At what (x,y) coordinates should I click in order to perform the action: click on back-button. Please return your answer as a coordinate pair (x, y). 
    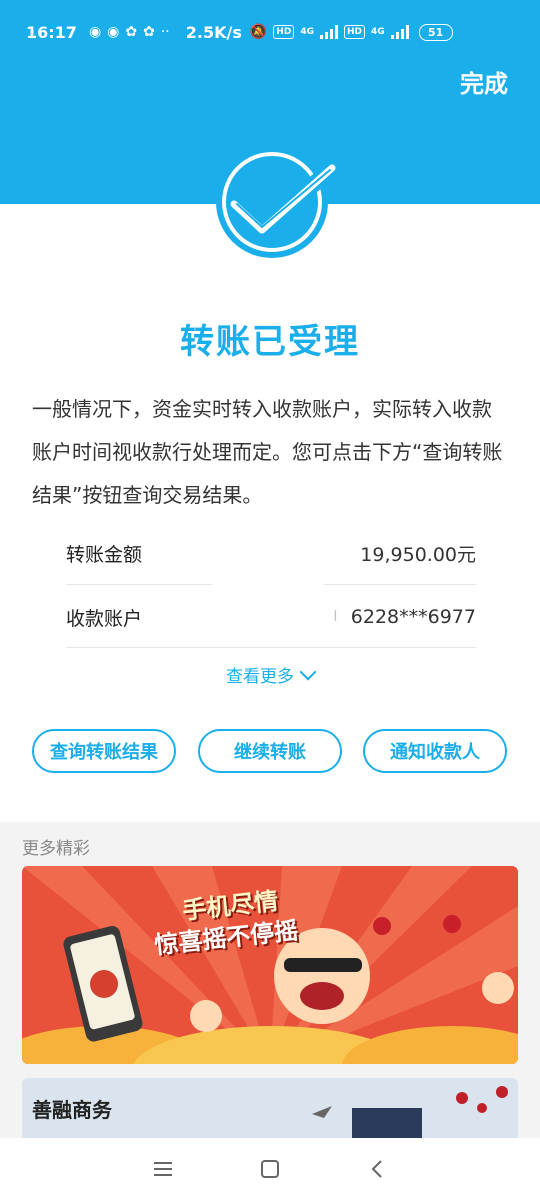
    Looking at the image, I should click on (377, 1169).